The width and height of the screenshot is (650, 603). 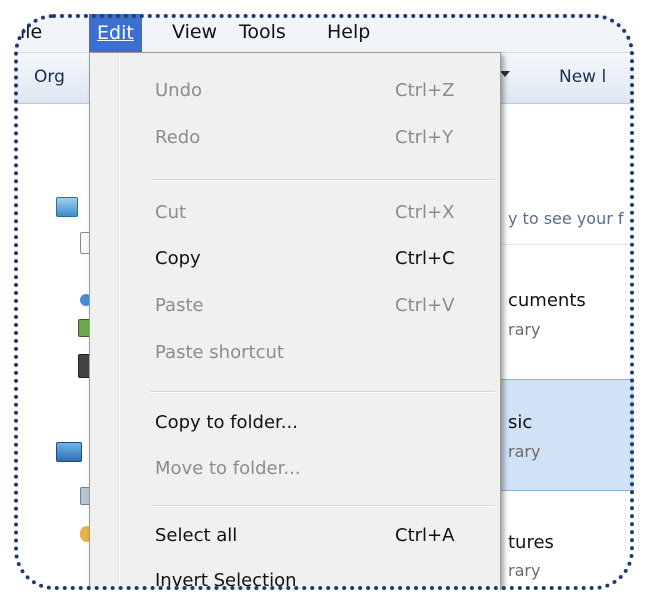 I want to click on menu-item-label: Paste shortcut, so click(x=219, y=352).